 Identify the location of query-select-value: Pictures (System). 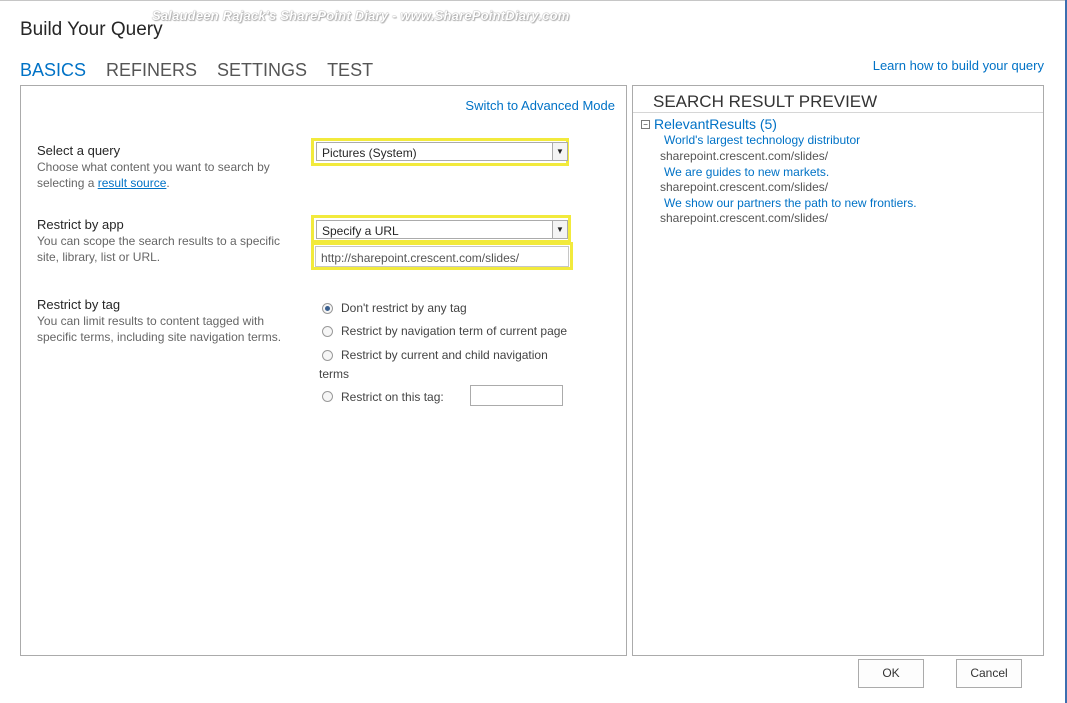
(369, 153).